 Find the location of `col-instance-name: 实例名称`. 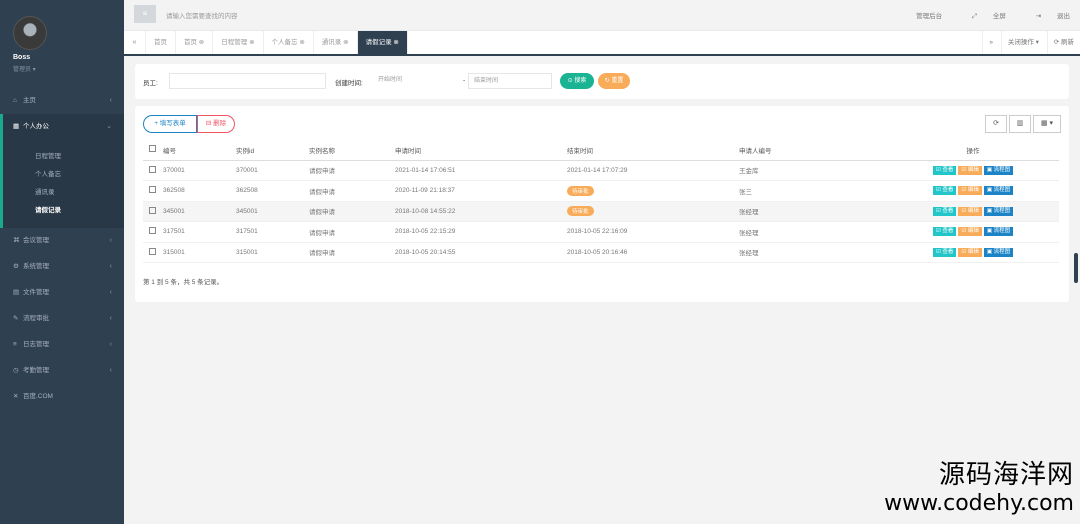

col-instance-name: 实例名称 is located at coordinates (352, 150).